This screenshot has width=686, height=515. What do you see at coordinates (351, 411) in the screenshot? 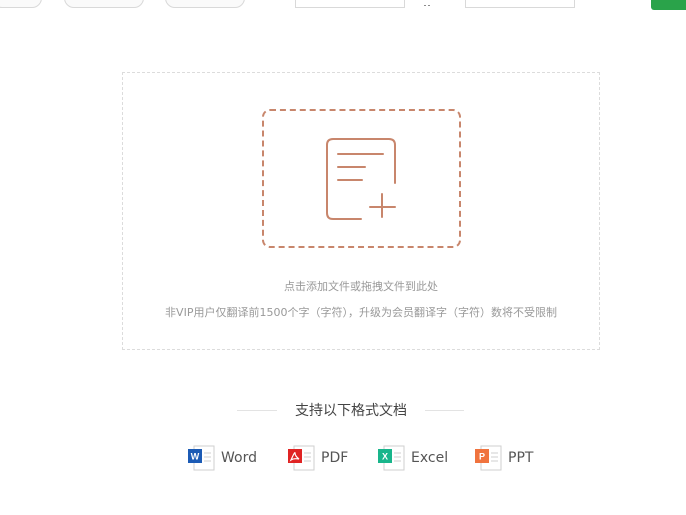
I see `supported-formats-title: 支持以下格式文档` at bounding box center [351, 411].